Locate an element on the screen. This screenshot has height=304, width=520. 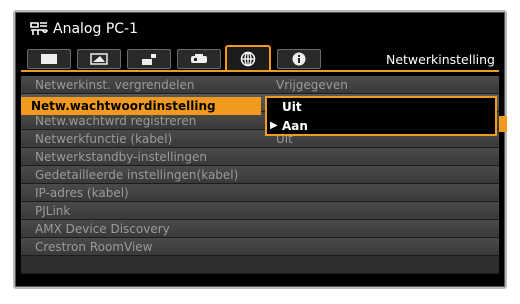
menu-item-label: AMX Device Discovery is located at coordinates (102, 229).